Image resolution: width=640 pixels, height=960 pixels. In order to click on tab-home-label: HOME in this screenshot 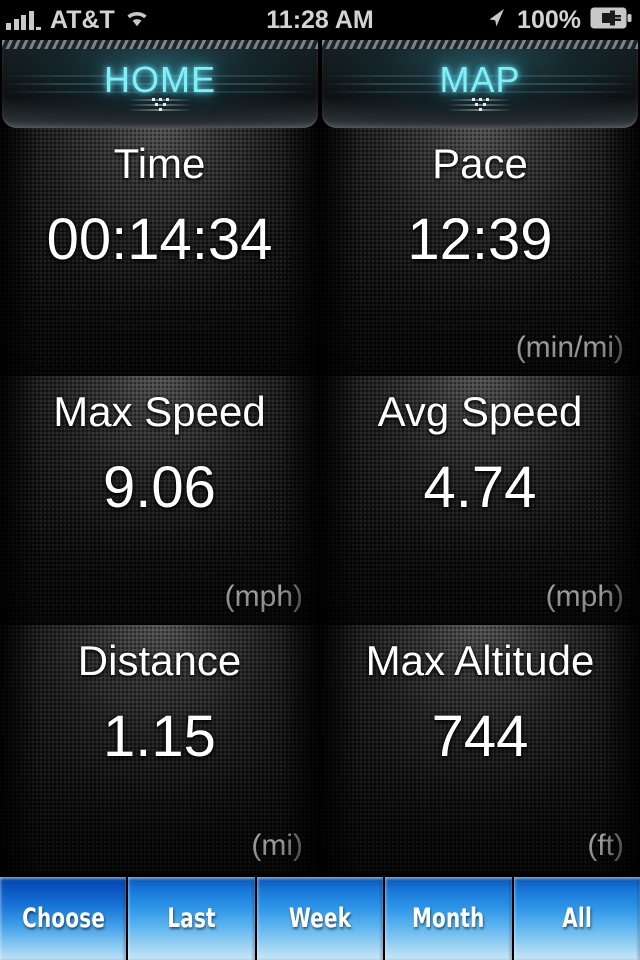, I will do `click(160, 79)`.